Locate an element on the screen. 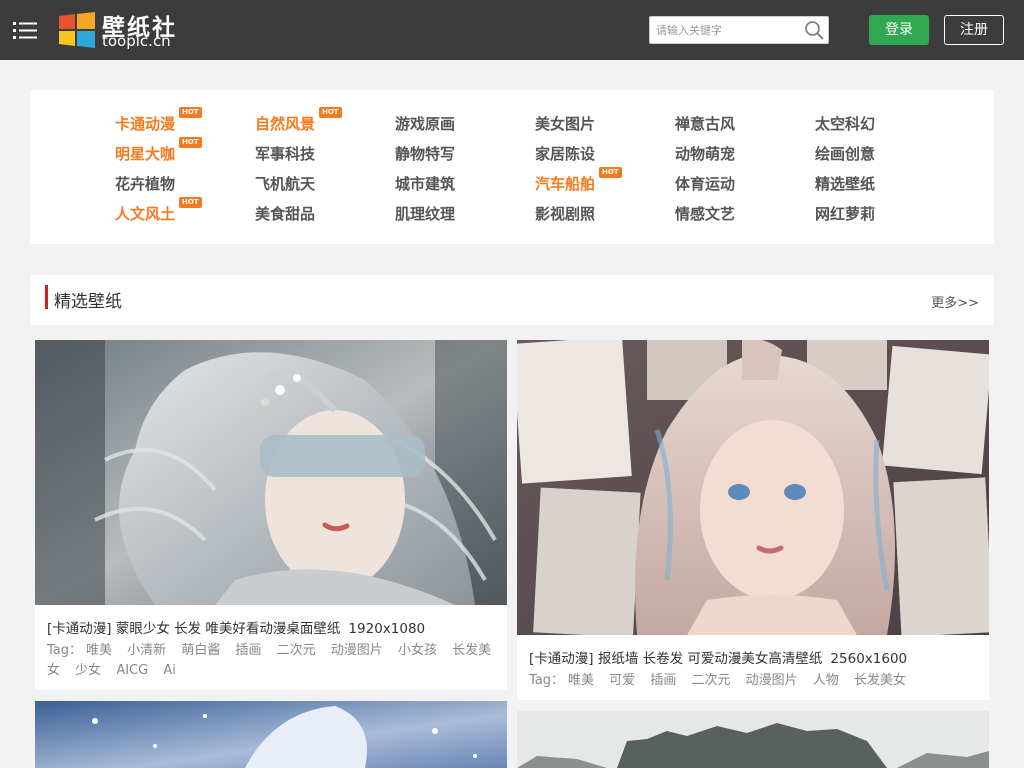 The width and height of the screenshot is (1024, 768). windows-logo-icon is located at coordinates (77, 30).